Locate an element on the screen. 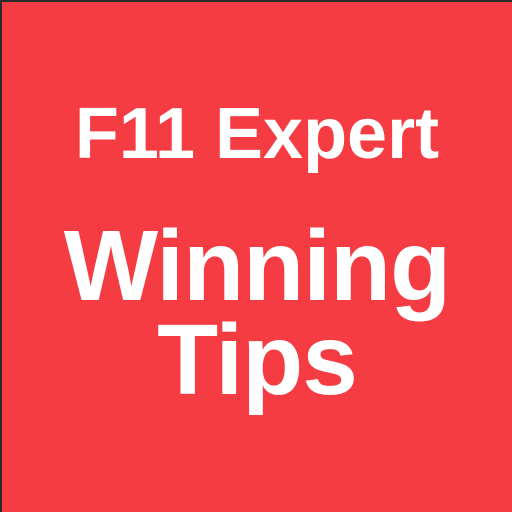  title-line-1: F11 Expert is located at coordinates (257, 134).